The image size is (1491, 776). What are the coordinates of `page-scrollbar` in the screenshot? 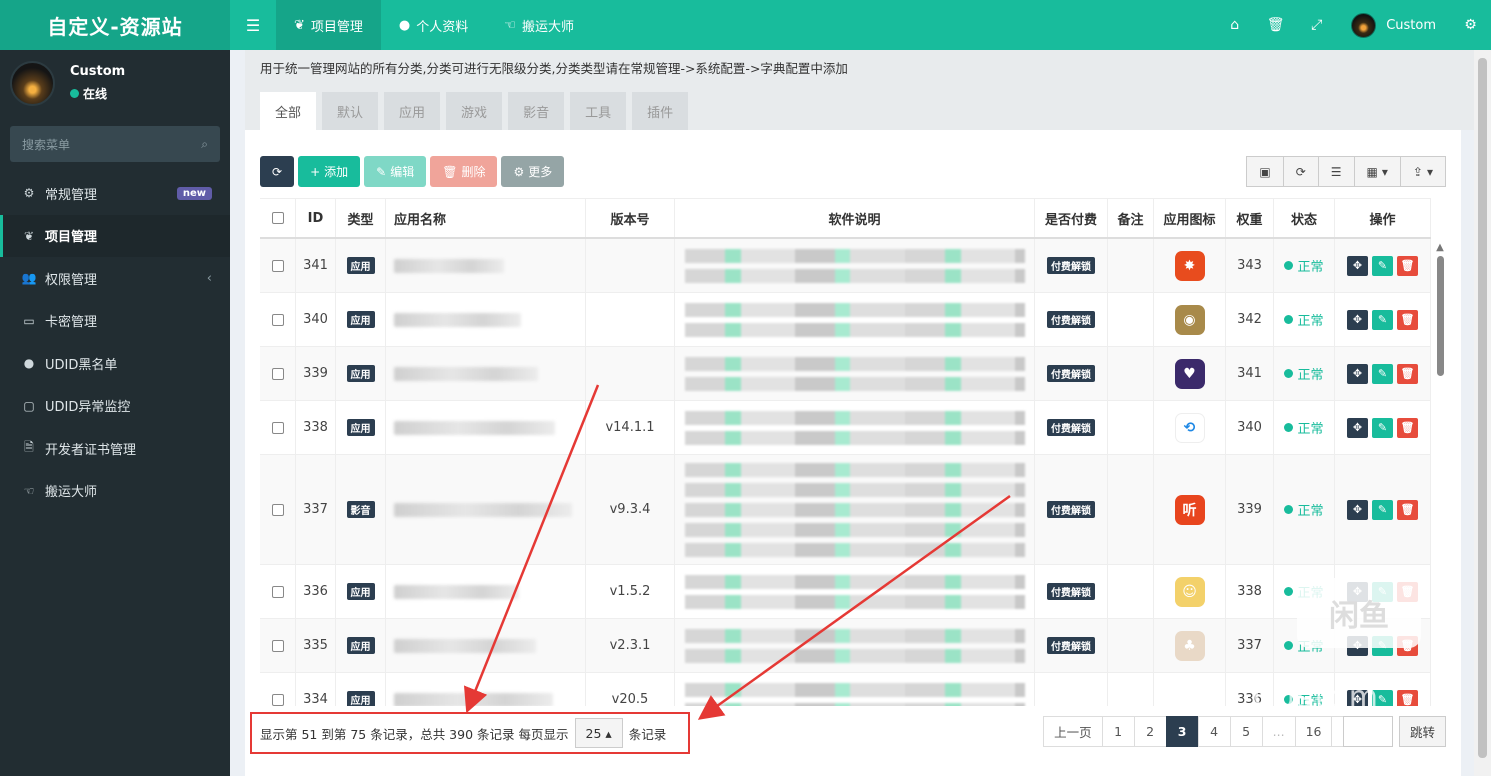 It's located at (1482, 413).